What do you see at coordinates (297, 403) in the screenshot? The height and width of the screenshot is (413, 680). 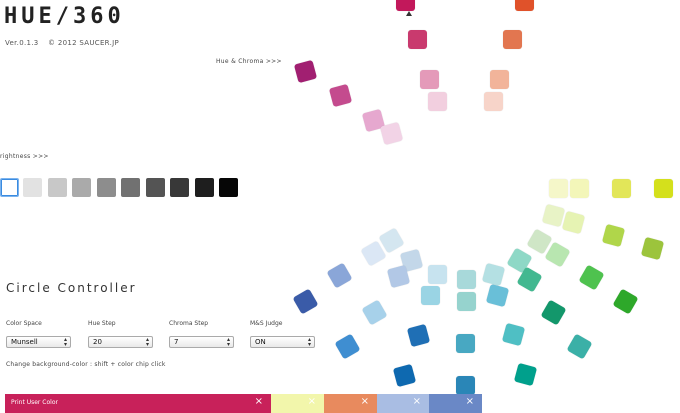 I see `user-color-slot-2: ×` at bounding box center [297, 403].